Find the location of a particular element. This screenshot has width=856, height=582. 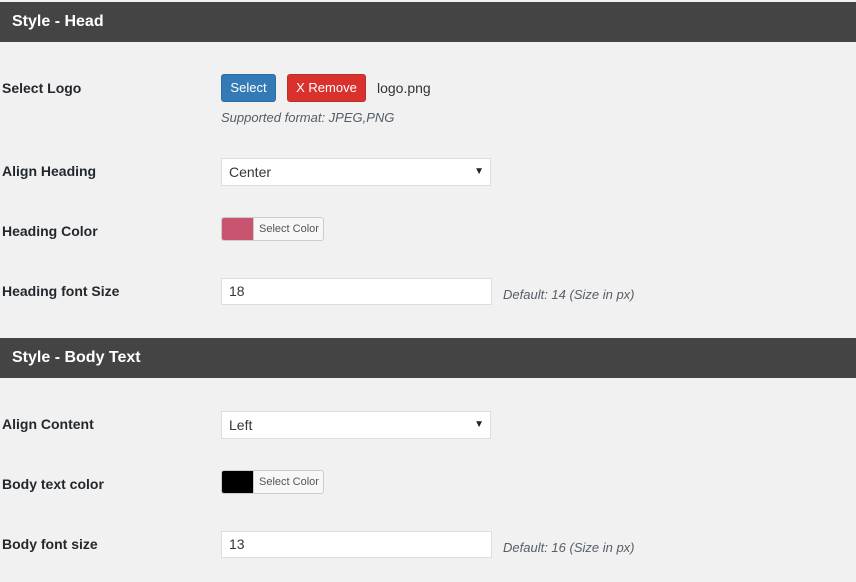

align-content-select: Left ▼ is located at coordinates (356, 425).